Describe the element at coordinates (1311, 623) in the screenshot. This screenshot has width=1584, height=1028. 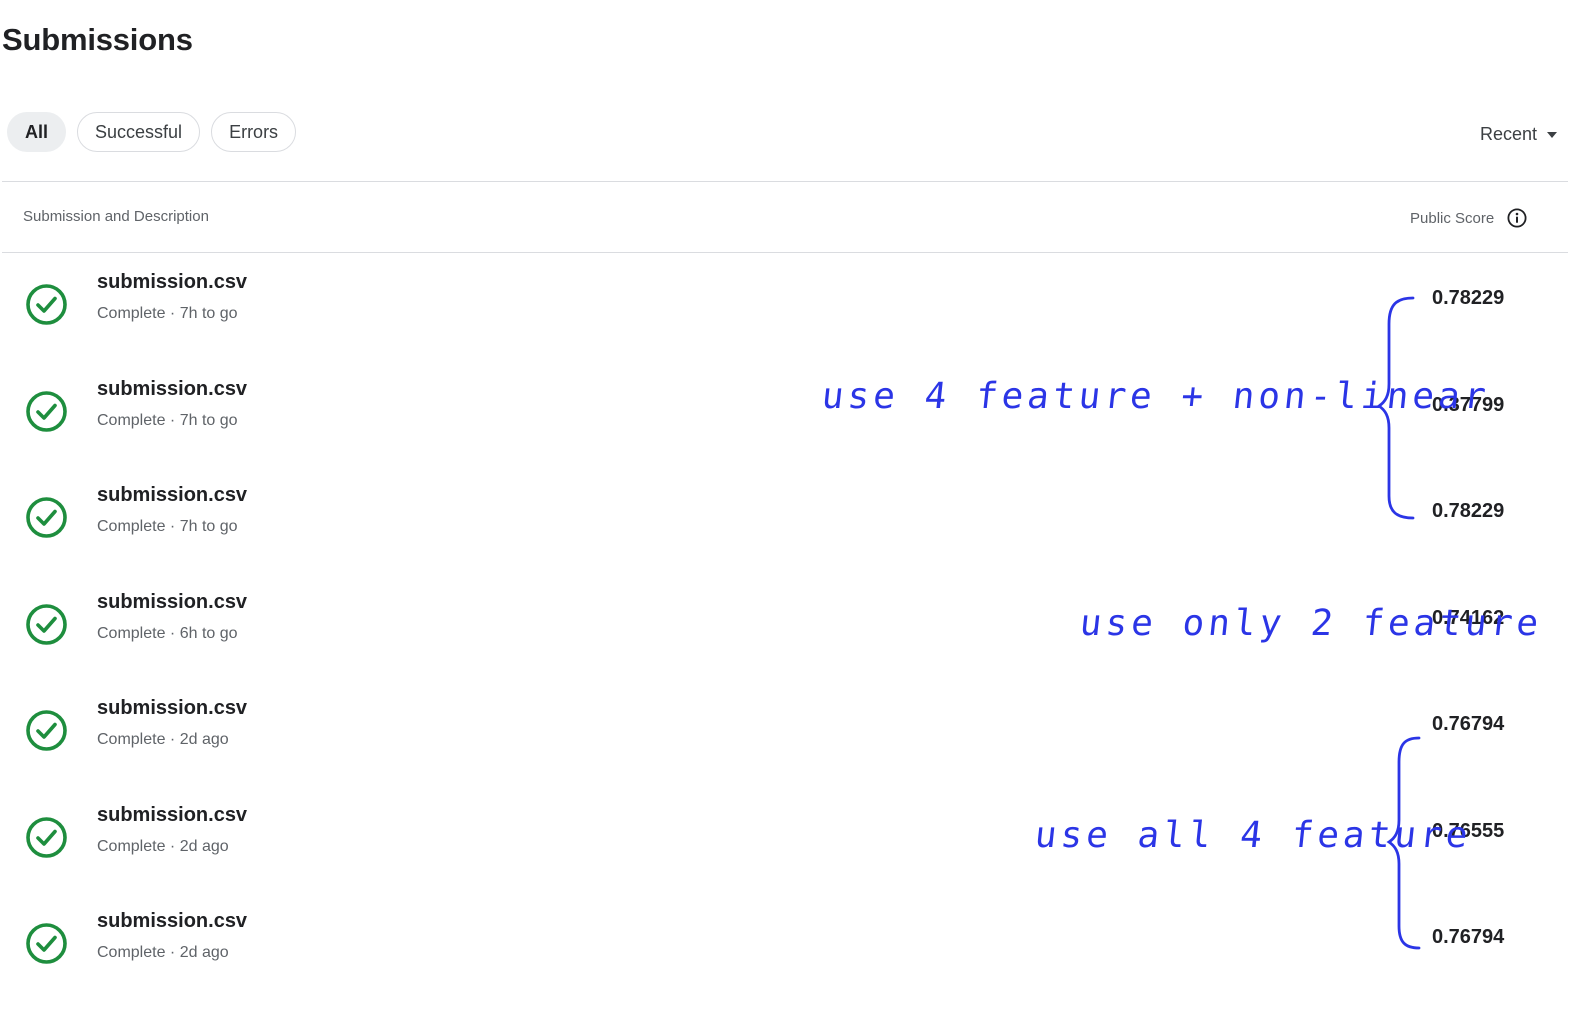
I see `handwritten-annotation: use only 2 feature` at that location.